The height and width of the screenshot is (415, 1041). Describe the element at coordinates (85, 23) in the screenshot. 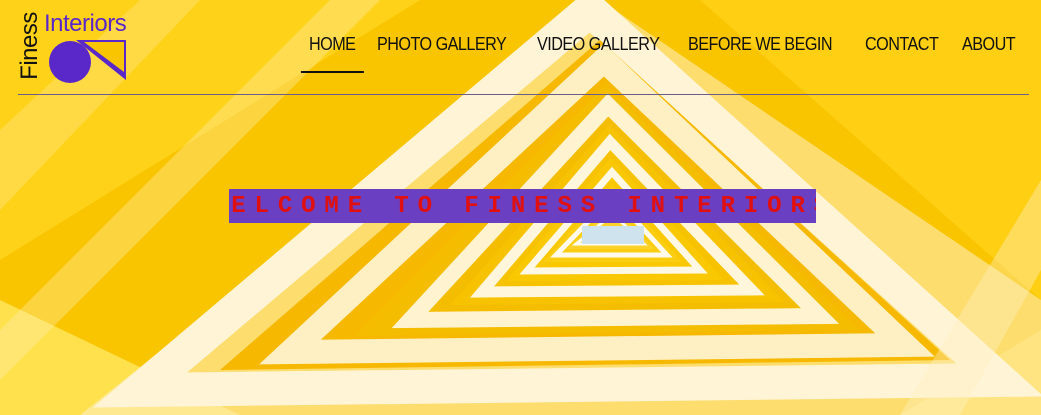

I see `logo-word-interiors: Interiors` at that location.